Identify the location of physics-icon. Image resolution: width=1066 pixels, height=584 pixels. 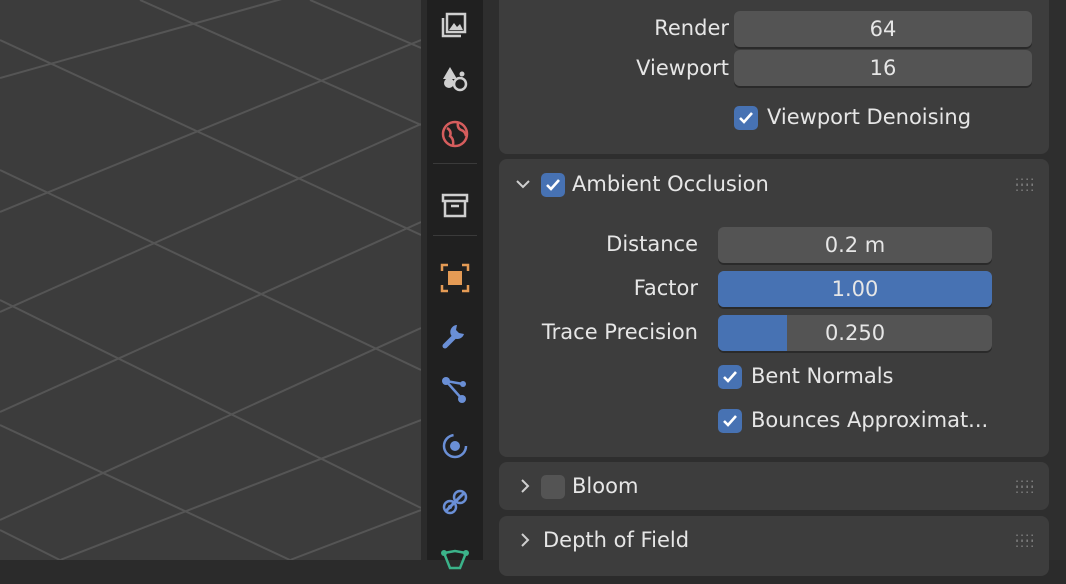
(455, 446).